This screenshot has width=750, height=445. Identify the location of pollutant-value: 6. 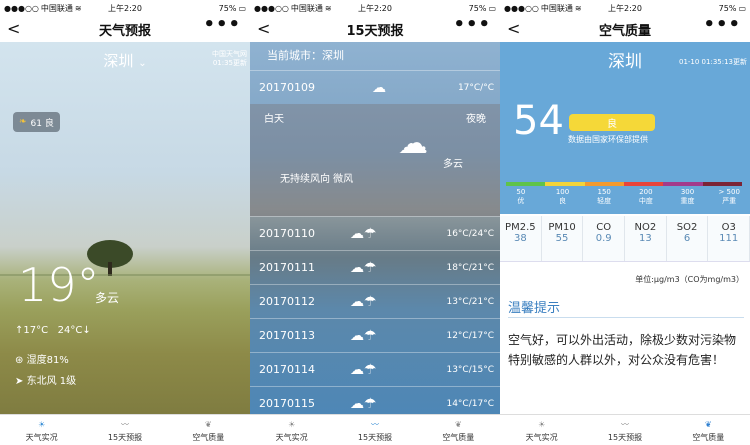
(687, 238).